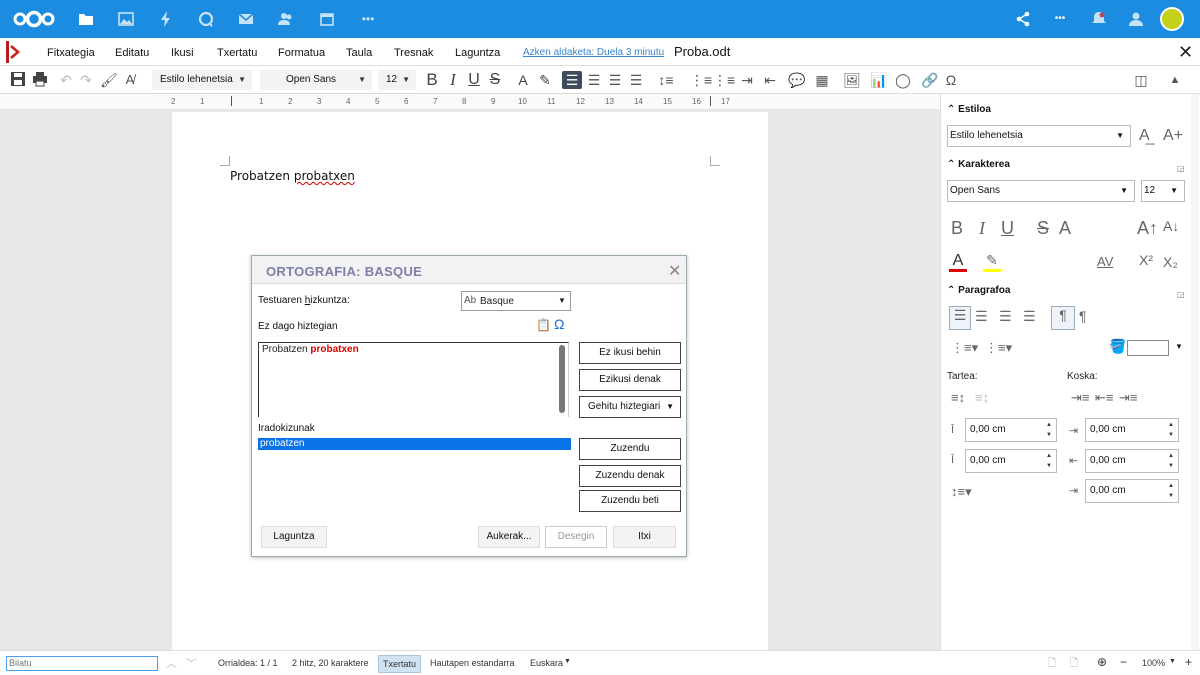  Describe the element at coordinates (286, 19) in the screenshot. I see `contacts-icon` at that location.